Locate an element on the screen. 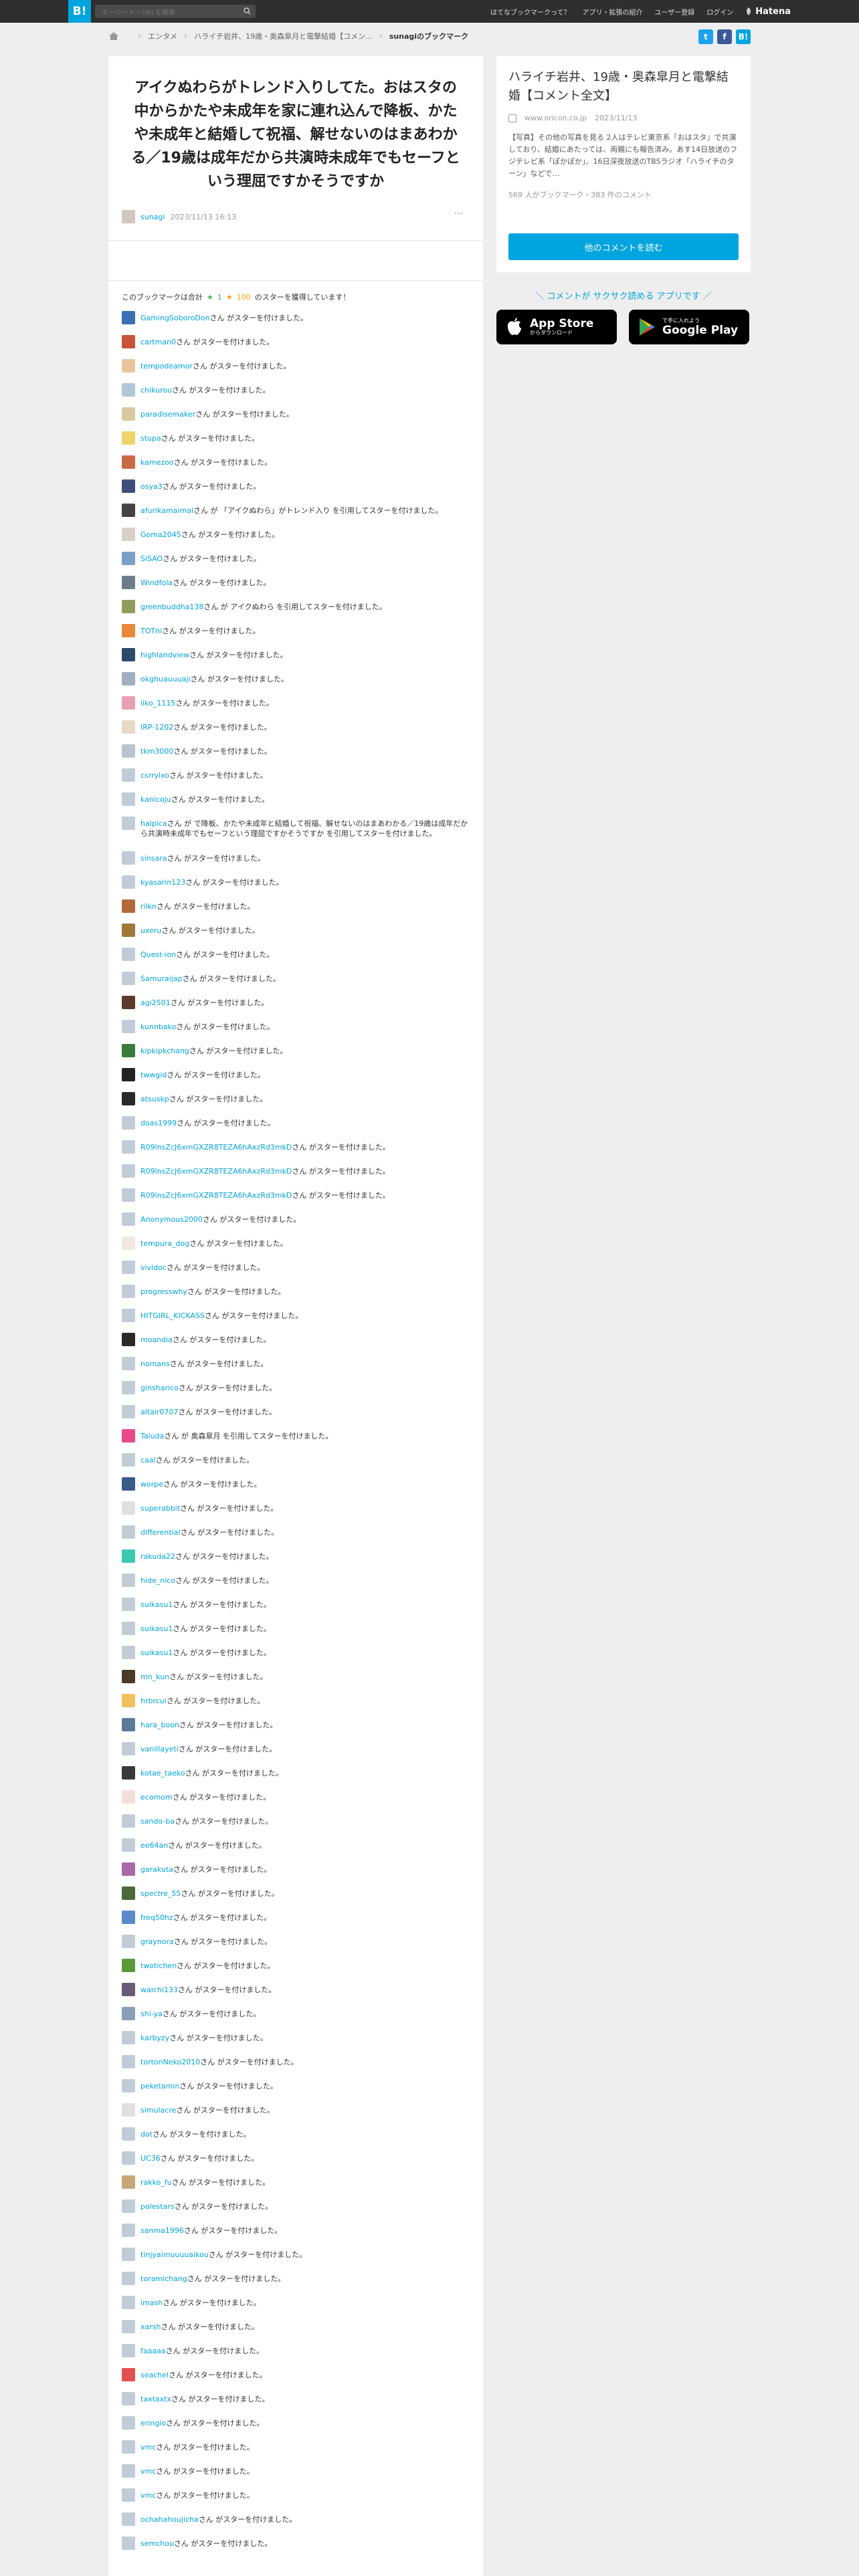  star-username: halpica is located at coordinates (153, 823).